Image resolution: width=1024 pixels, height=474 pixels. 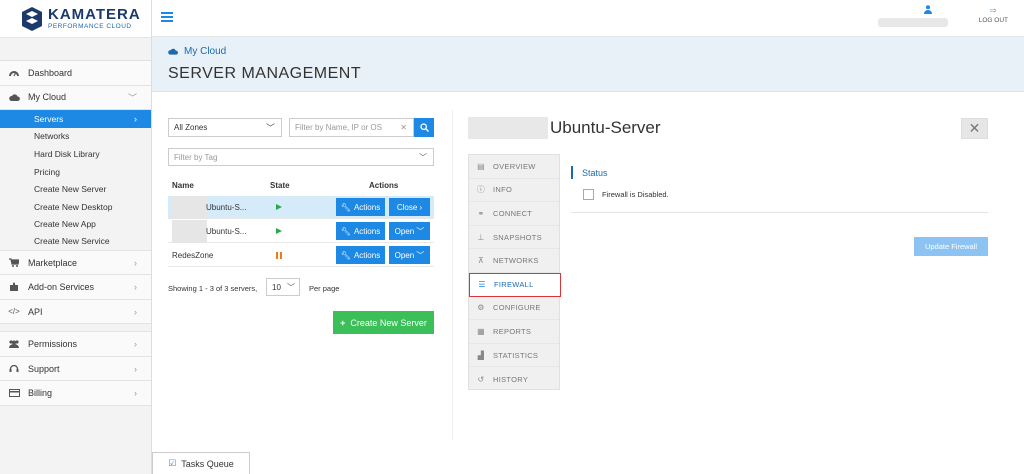 I want to click on tab-info: ⓘ INFO, so click(x=514, y=191).